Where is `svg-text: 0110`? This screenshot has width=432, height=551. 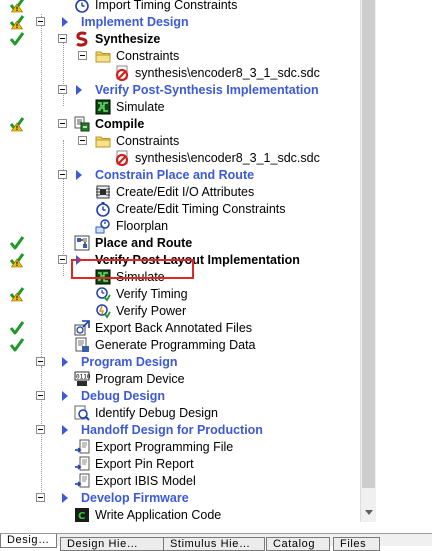 svg-text: 0110 is located at coordinates (83, 377).